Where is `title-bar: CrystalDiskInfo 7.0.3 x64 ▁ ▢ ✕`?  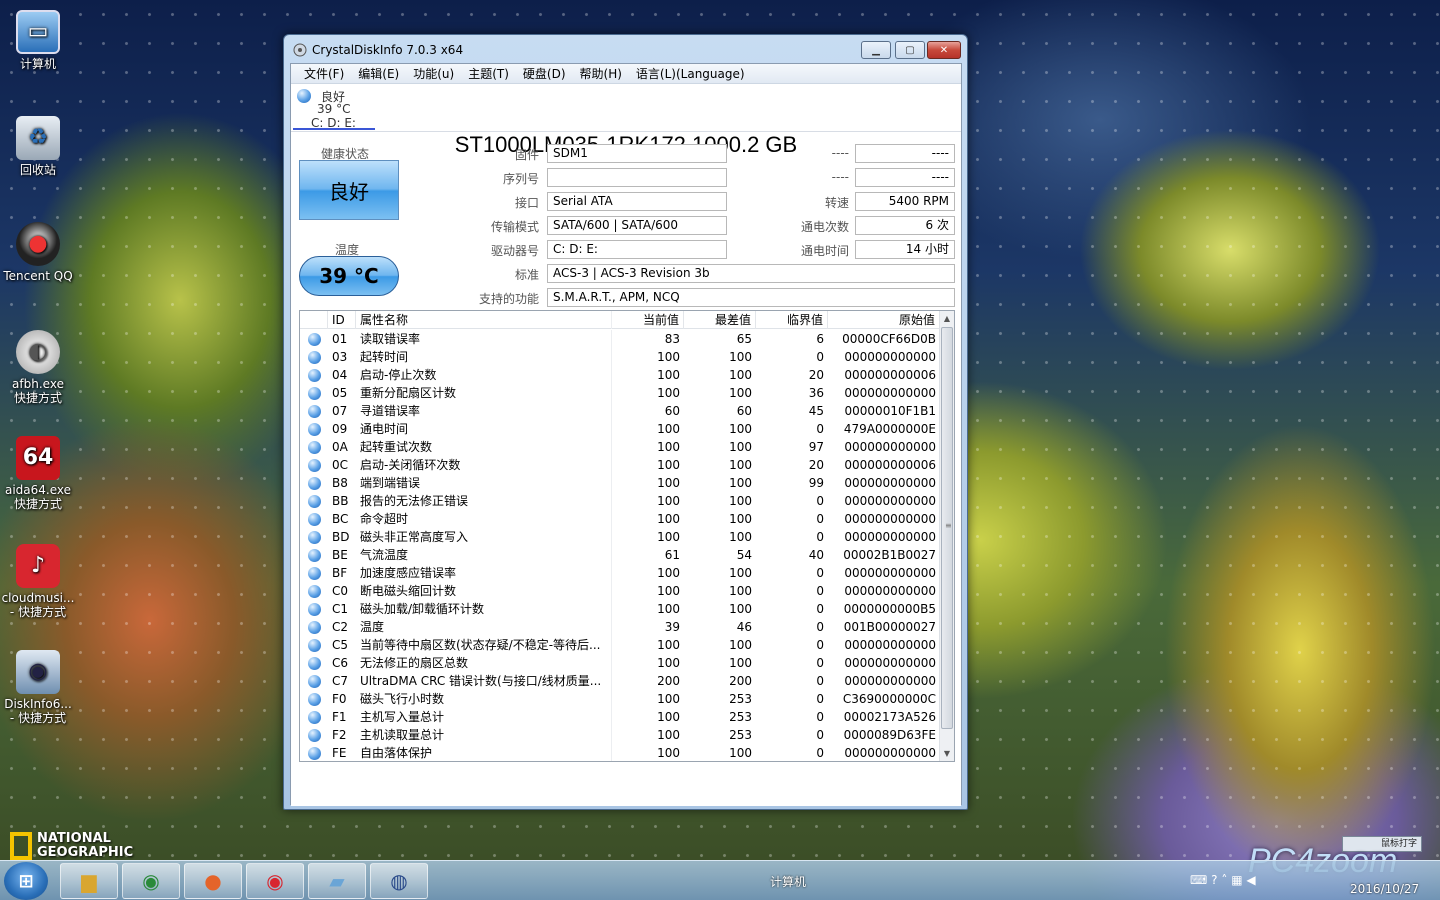
title-bar: CrystalDiskInfo 7.0.3 x64 ▁ ▢ ✕ is located at coordinates (625, 49).